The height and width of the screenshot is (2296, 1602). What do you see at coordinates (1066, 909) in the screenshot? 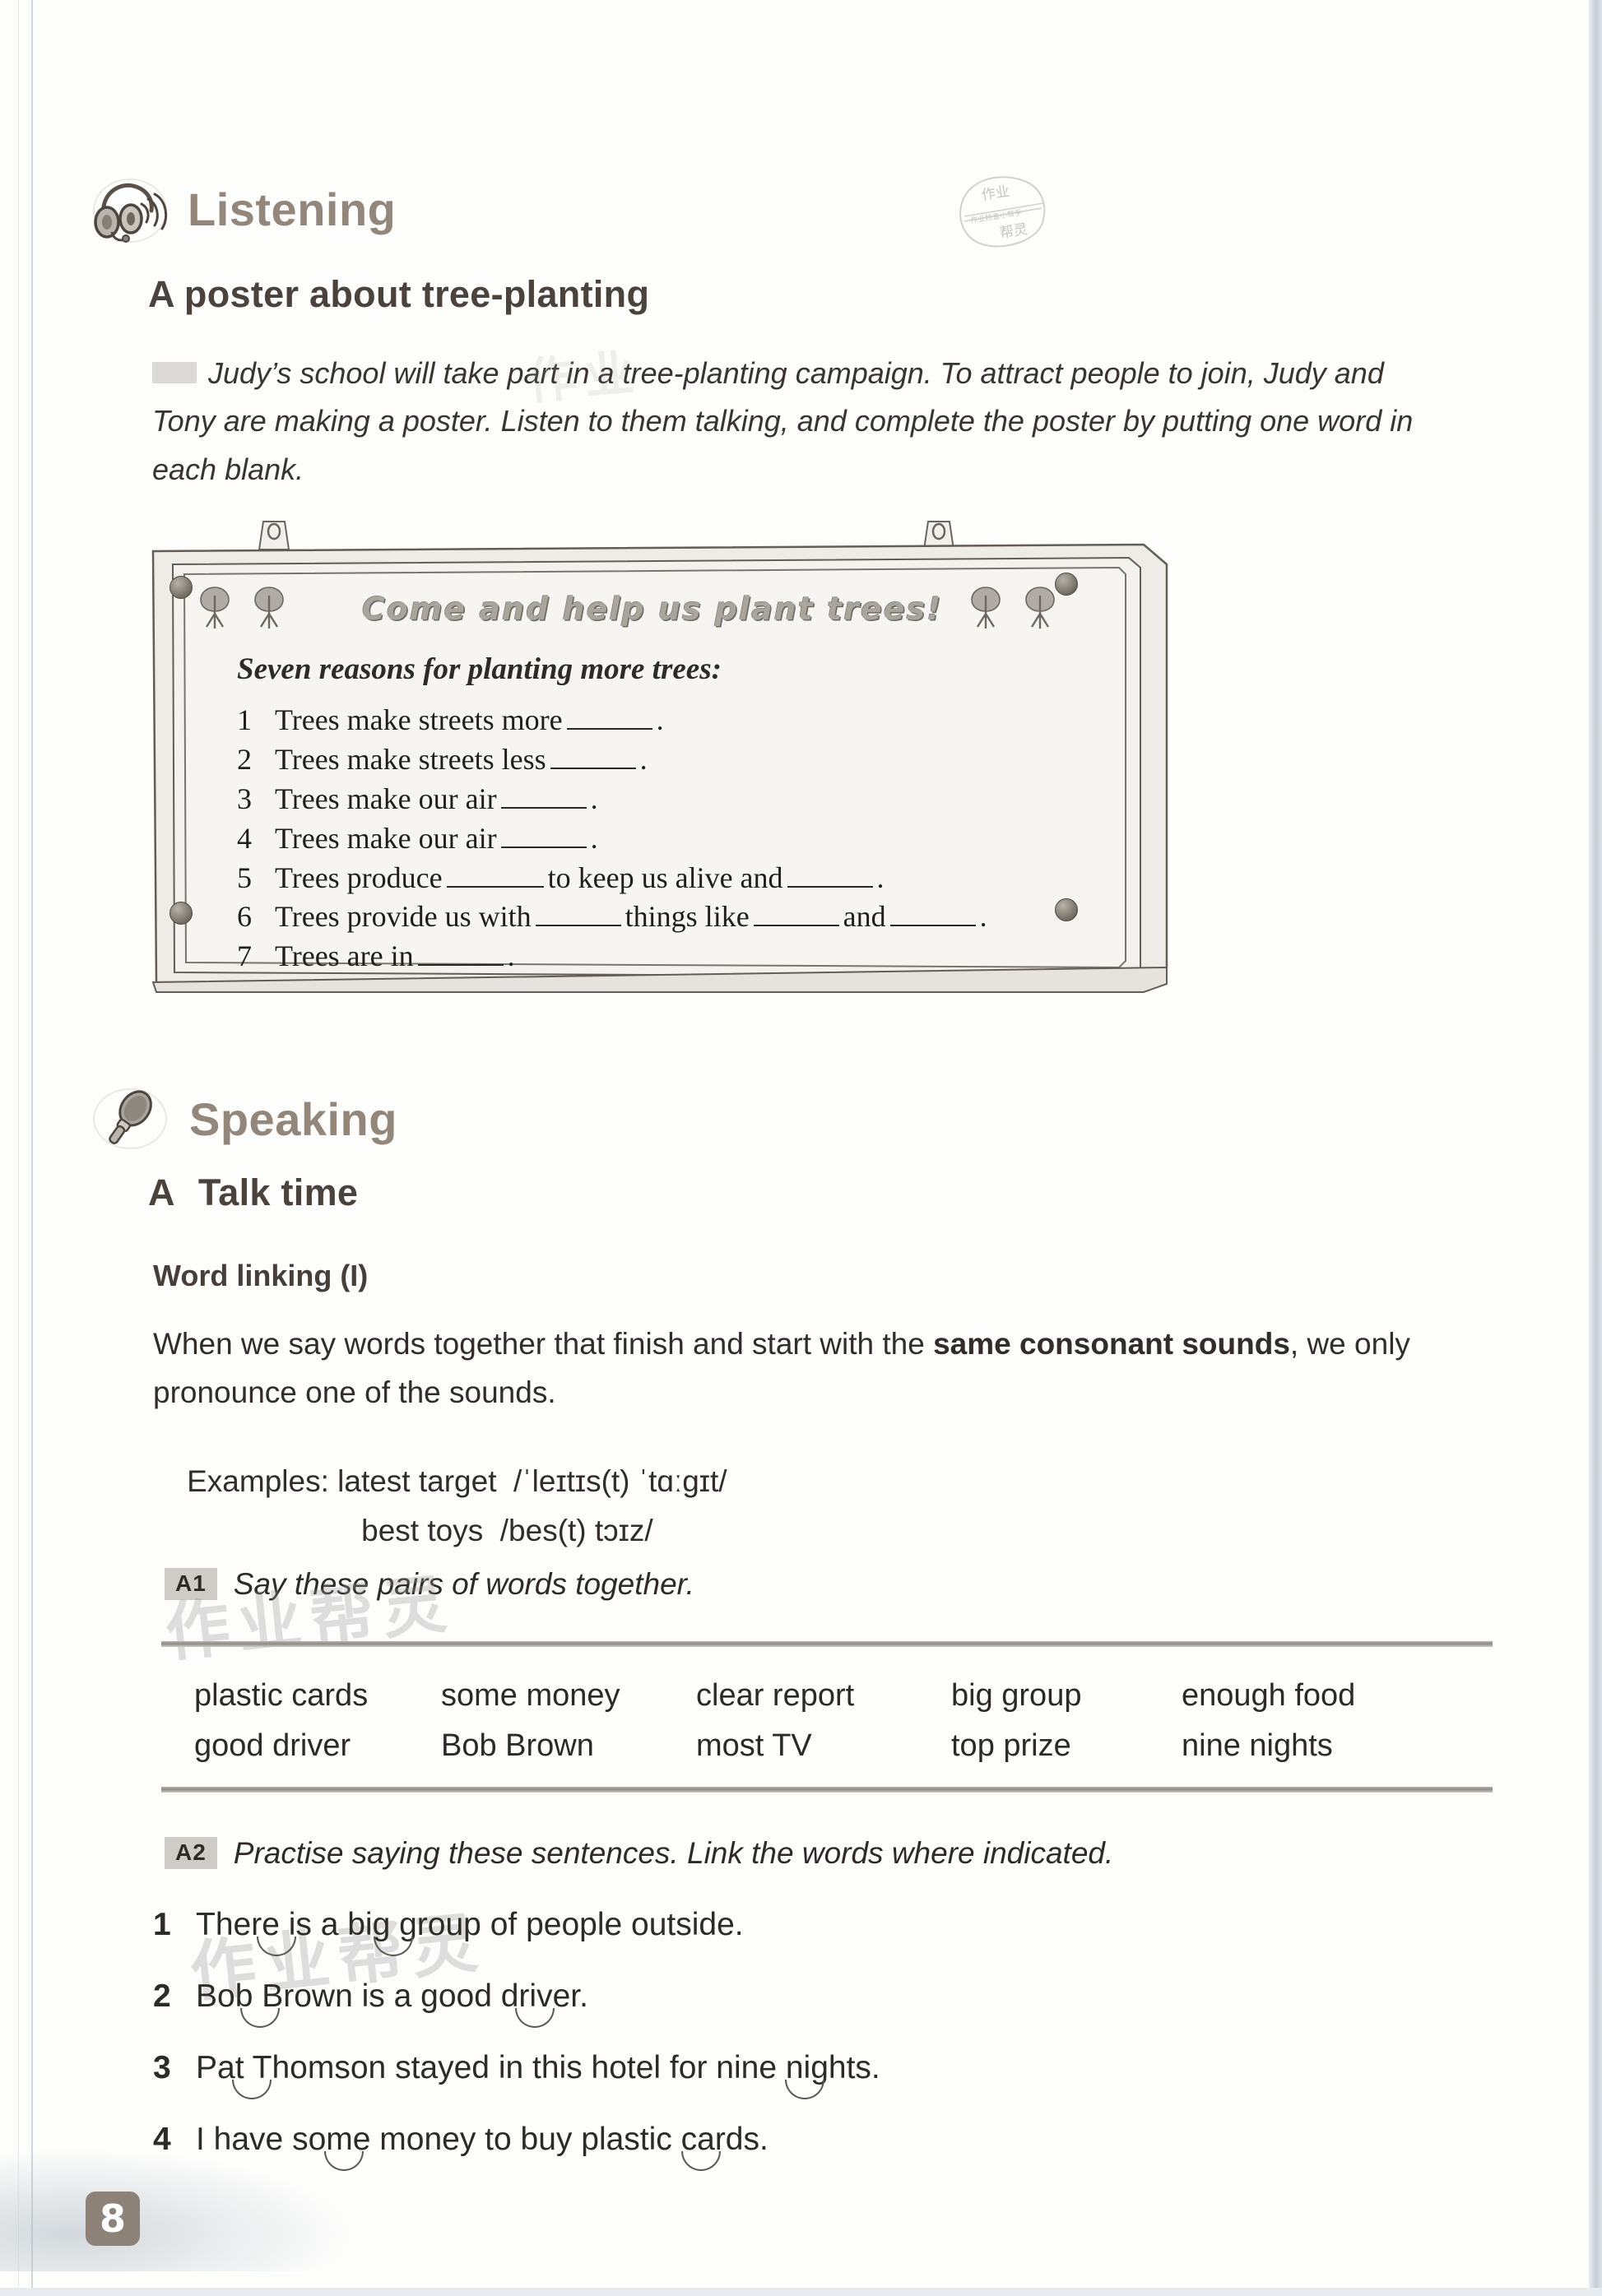
I see `poster-pin-bottom-right` at bounding box center [1066, 909].